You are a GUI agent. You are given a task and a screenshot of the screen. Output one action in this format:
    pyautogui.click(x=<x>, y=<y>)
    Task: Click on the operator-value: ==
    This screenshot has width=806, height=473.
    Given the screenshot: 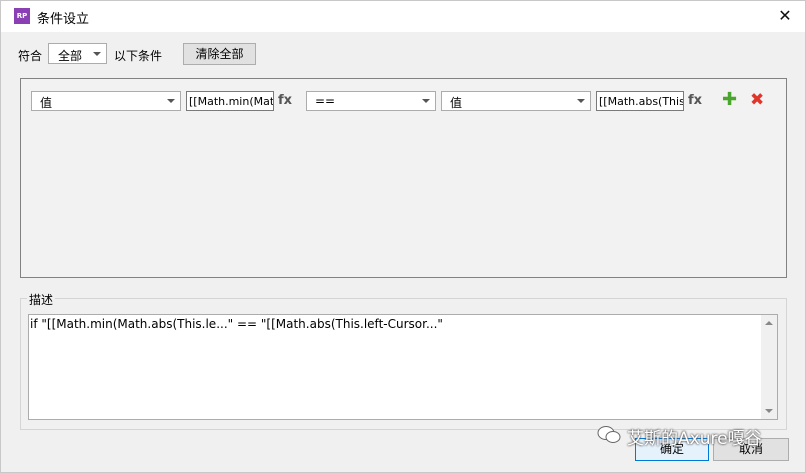 What is the action you would take?
    pyautogui.click(x=325, y=101)
    